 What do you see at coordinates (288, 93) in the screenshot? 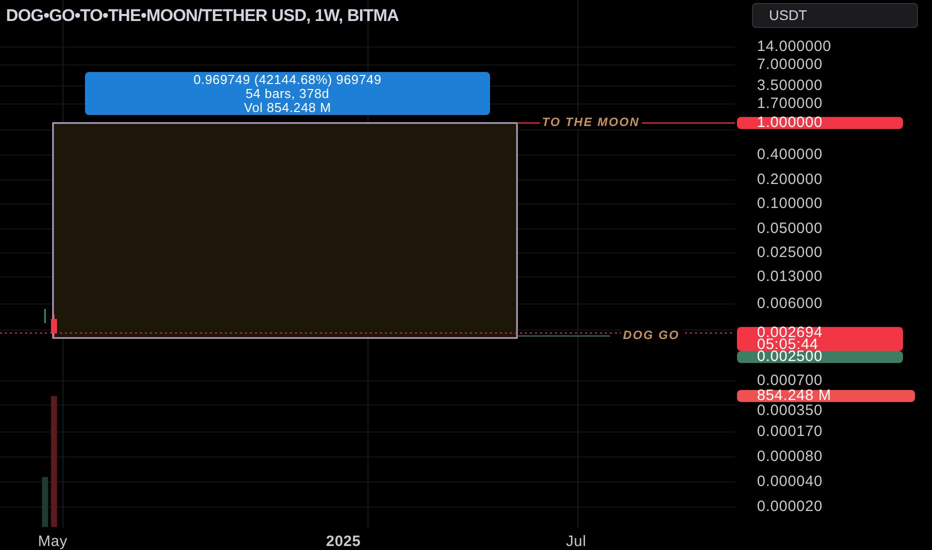
I see `measure-text: 54 bars, 378d` at bounding box center [288, 93].